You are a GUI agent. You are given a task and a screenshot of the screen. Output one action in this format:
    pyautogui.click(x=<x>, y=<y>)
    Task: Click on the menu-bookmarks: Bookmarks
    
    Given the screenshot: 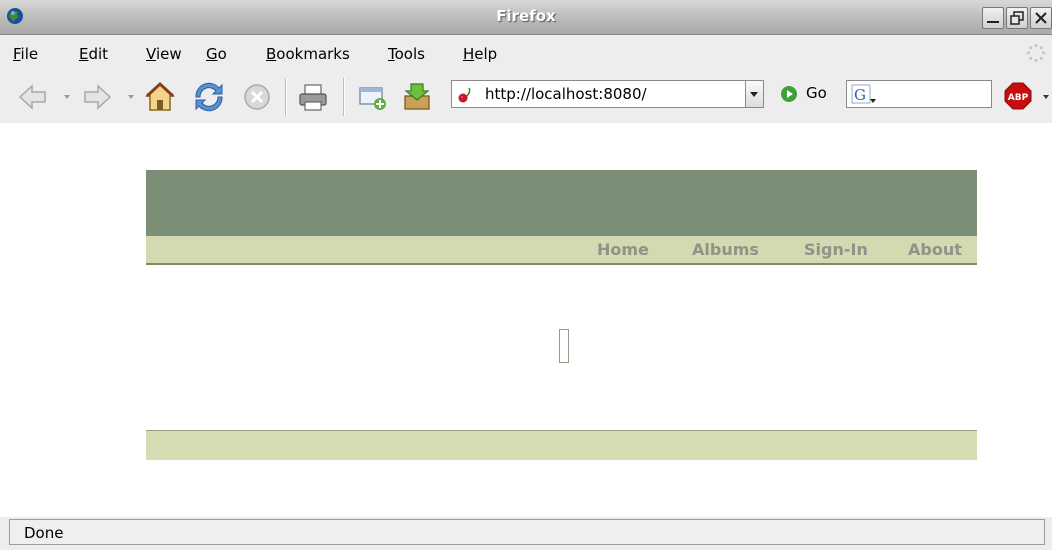 What is the action you would take?
    pyautogui.click(x=308, y=54)
    